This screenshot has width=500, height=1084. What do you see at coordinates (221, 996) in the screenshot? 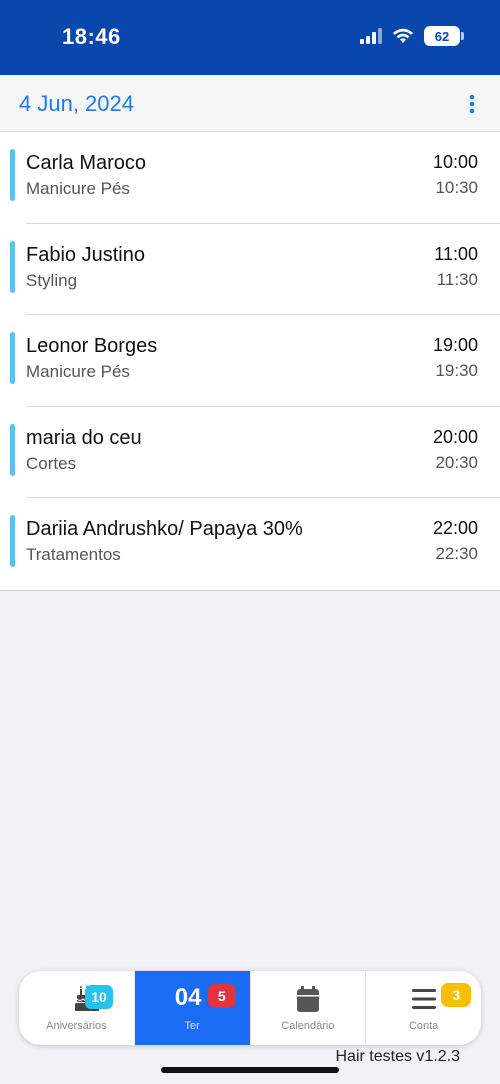
I see `today-badge: 5` at bounding box center [221, 996].